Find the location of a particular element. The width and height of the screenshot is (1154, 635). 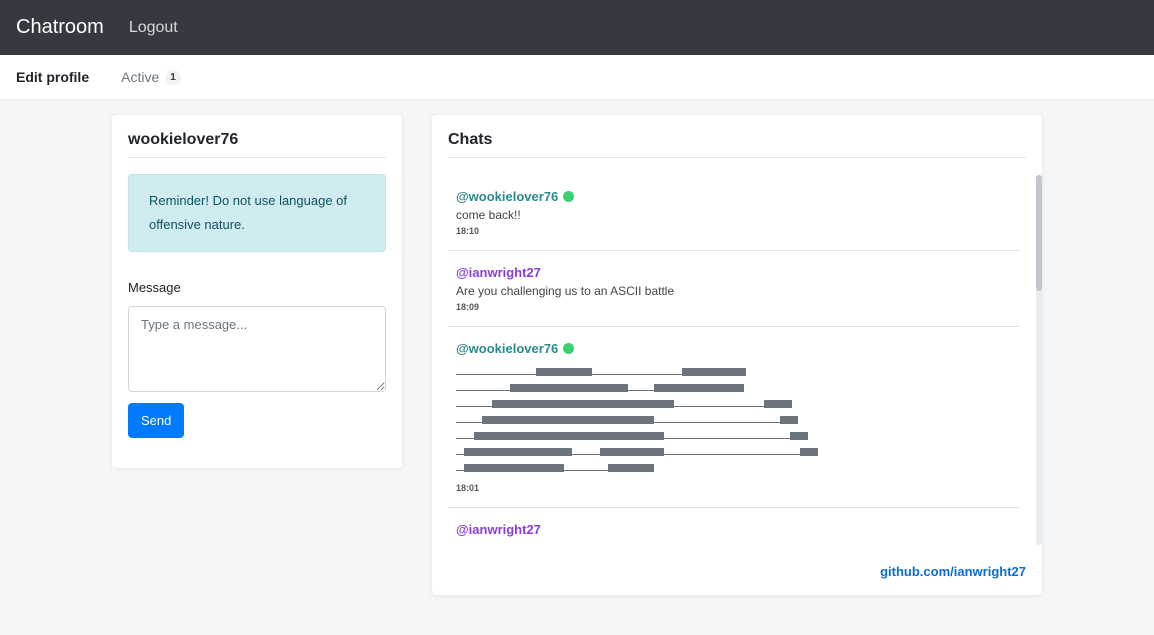

active-users-link: Active 1 is located at coordinates (151, 77).